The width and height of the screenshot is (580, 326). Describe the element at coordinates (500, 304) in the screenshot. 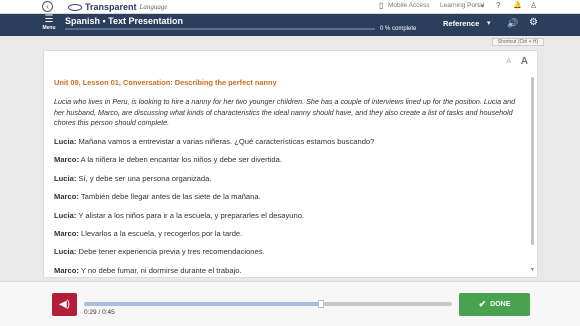

I see `done-label: DONE` at that location.